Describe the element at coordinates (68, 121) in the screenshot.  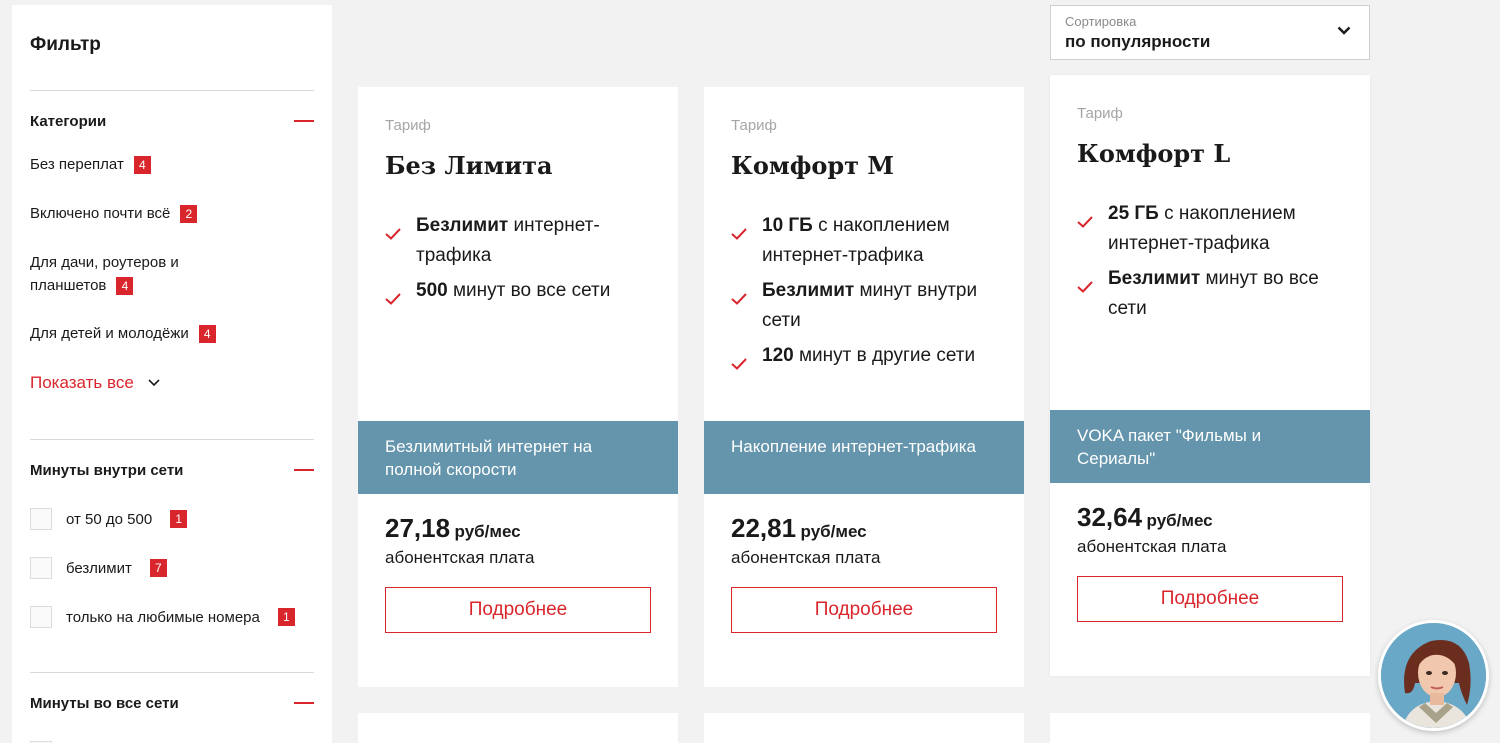
I see `section-heading: Категории` at that location.